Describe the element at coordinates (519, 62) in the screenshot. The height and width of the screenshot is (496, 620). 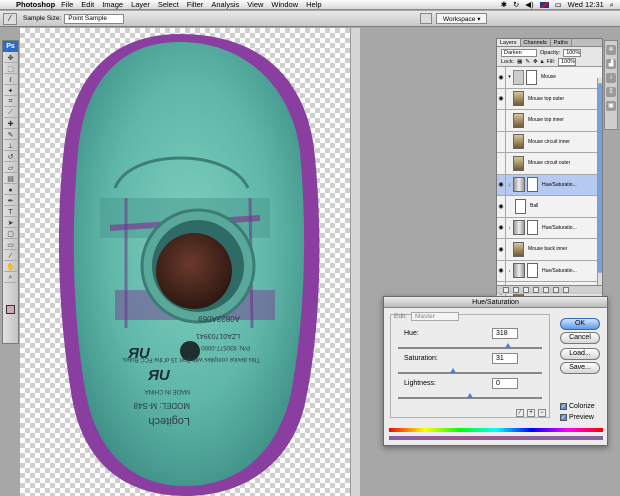
I see `lock-transparency-icon: ▦` at that location.